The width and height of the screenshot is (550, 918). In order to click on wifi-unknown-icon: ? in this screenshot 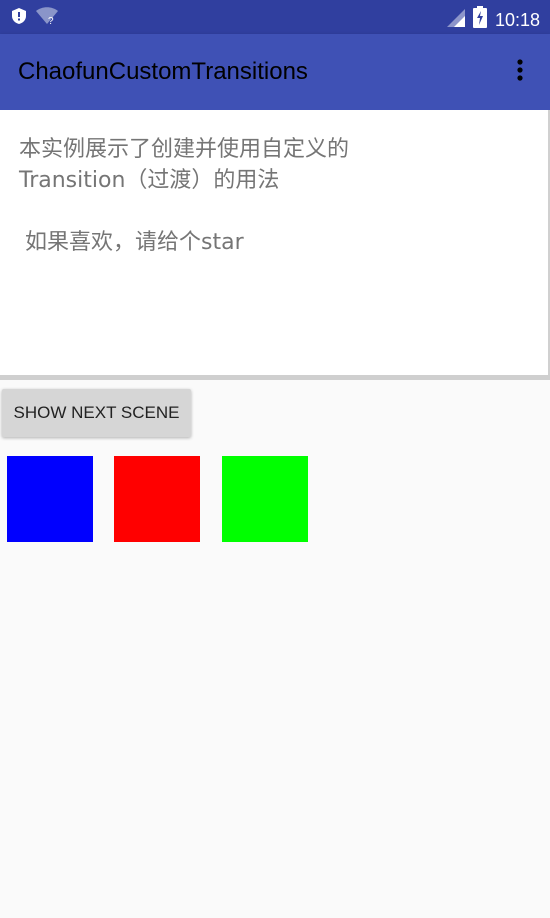, I will do `click(47, 18)`.